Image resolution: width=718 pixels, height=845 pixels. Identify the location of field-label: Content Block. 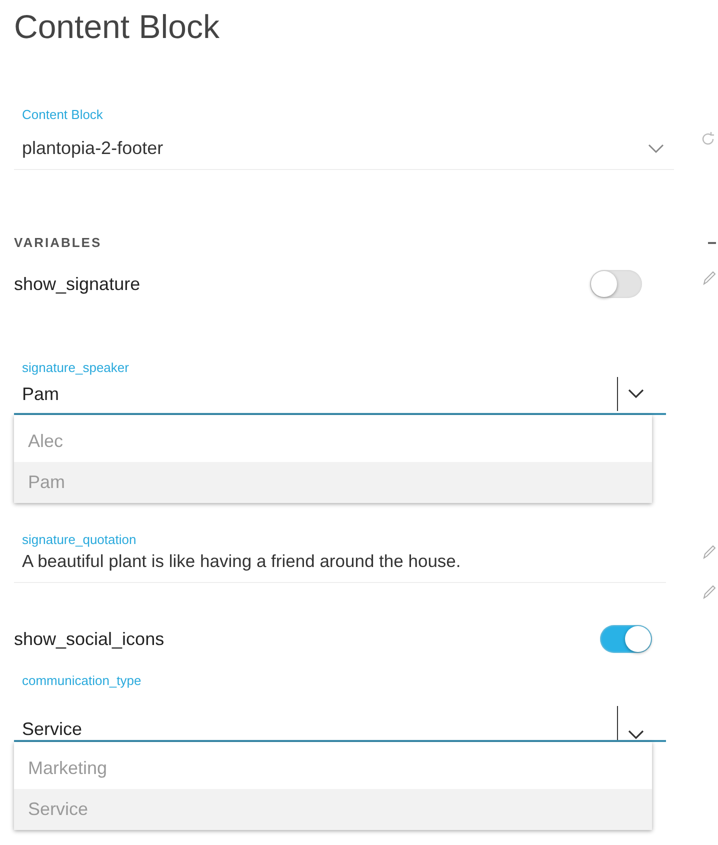
(62, 114).